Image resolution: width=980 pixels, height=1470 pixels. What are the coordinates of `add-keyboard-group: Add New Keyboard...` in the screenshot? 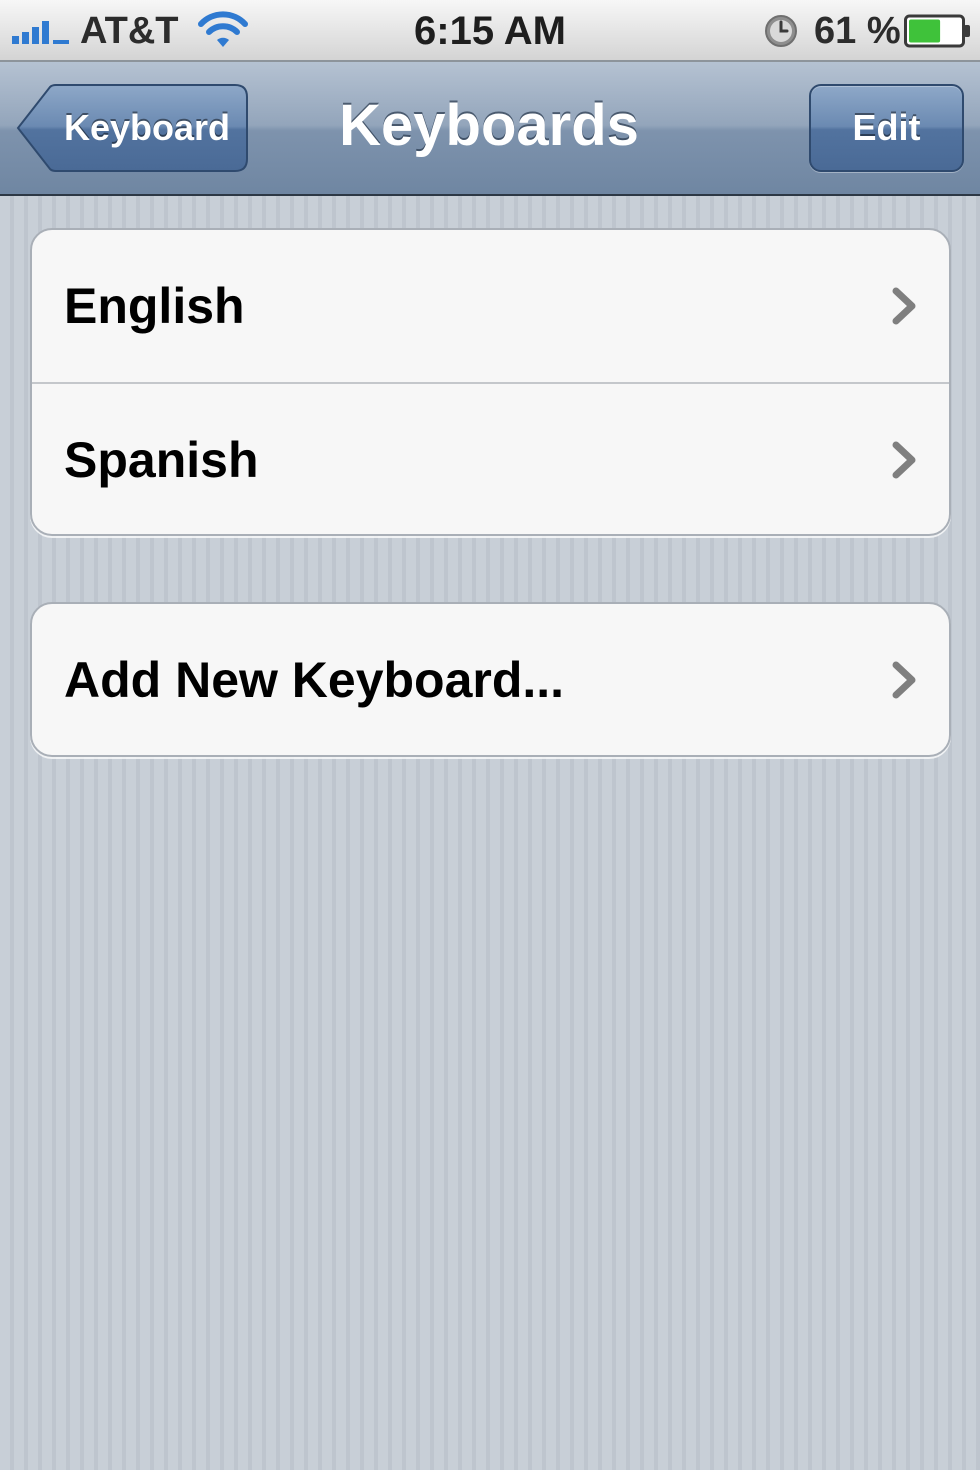 It's located at (490, 679).